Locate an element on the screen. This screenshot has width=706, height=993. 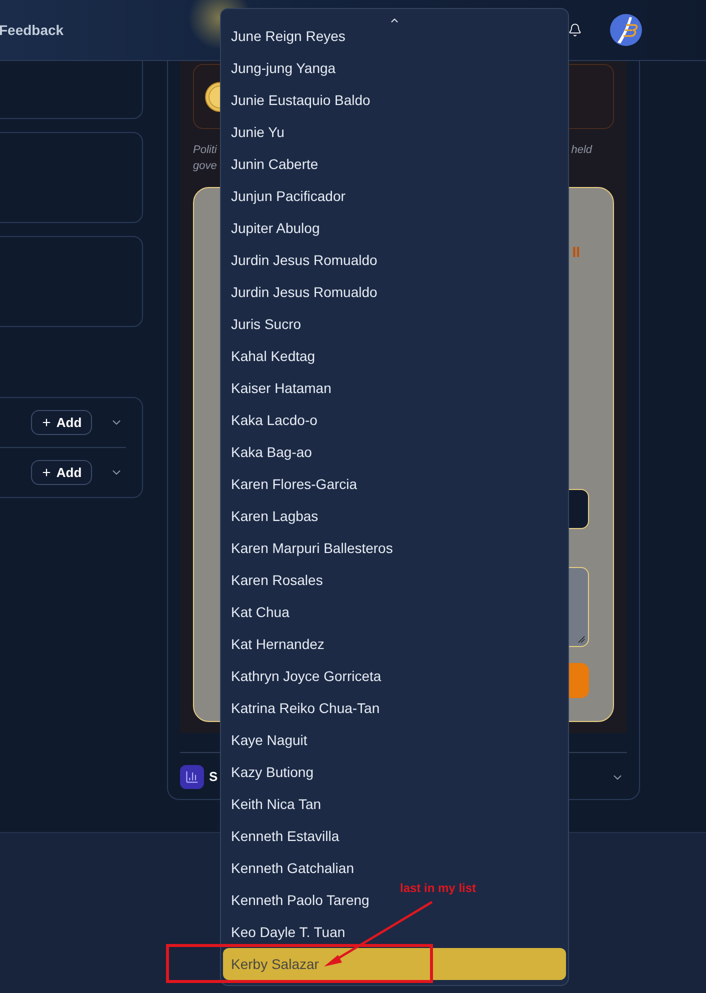
note-text: held is located at coordinates (582, 150).